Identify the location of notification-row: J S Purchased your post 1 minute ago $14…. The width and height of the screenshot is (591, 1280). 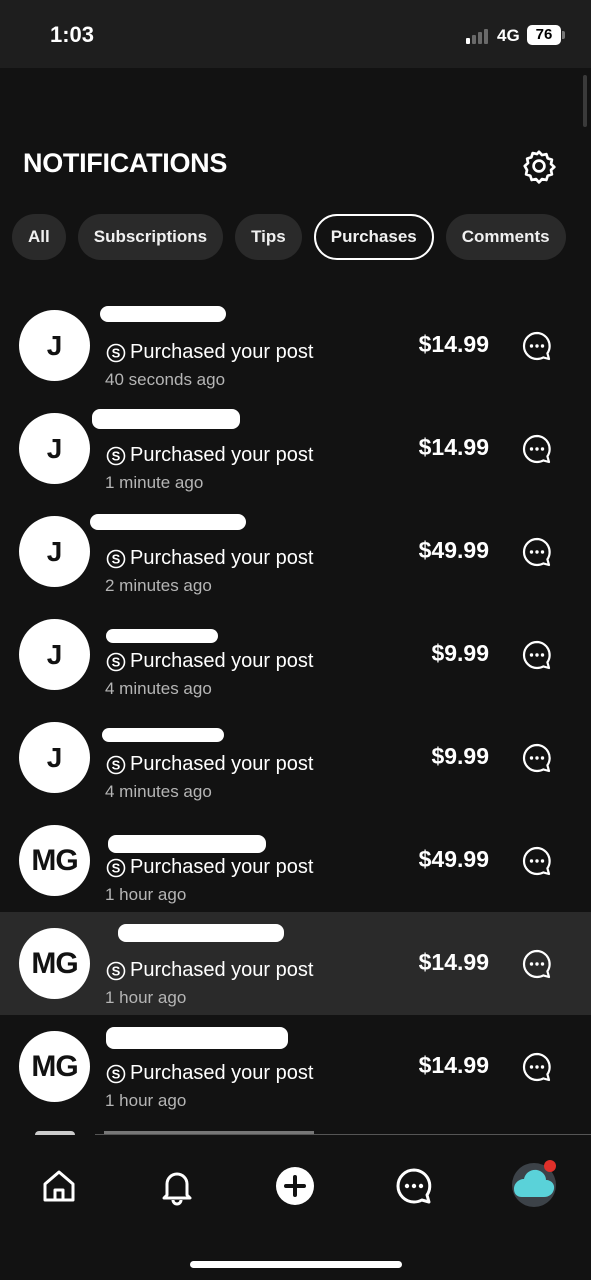
(295, 448).